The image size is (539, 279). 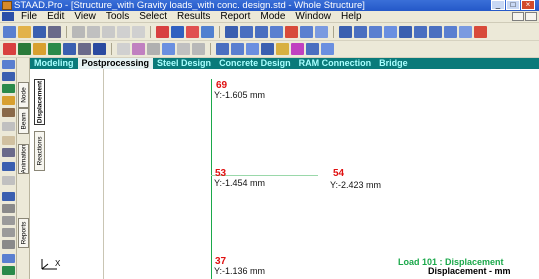 What do you see at coordinates (375, 31) in the screenshot?
I see `render-icon` at bounding box center [375, 31].